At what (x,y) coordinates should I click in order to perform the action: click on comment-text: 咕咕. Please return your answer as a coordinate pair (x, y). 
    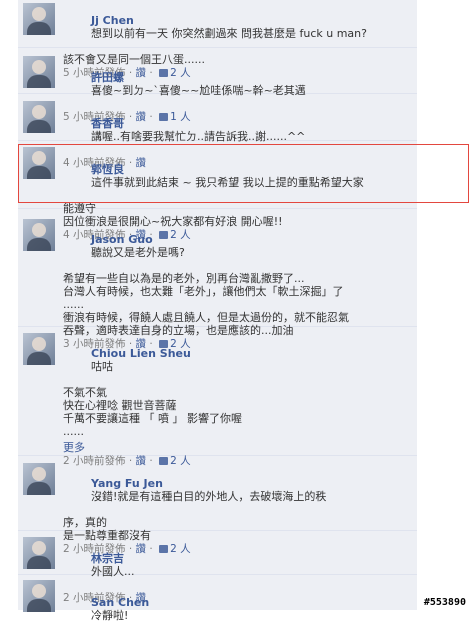
    Looking at the image, I should click on (101, 366).